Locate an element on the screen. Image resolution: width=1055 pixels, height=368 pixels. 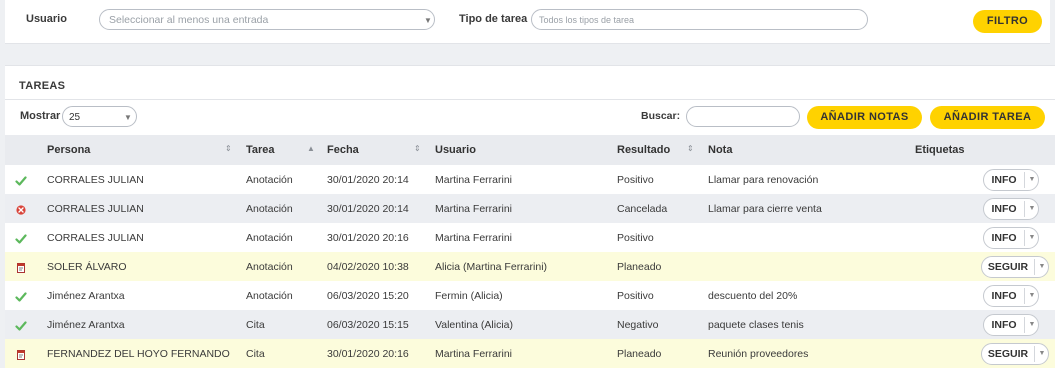
filtro-button: FILTRO is located at coordinates (1007, 21).